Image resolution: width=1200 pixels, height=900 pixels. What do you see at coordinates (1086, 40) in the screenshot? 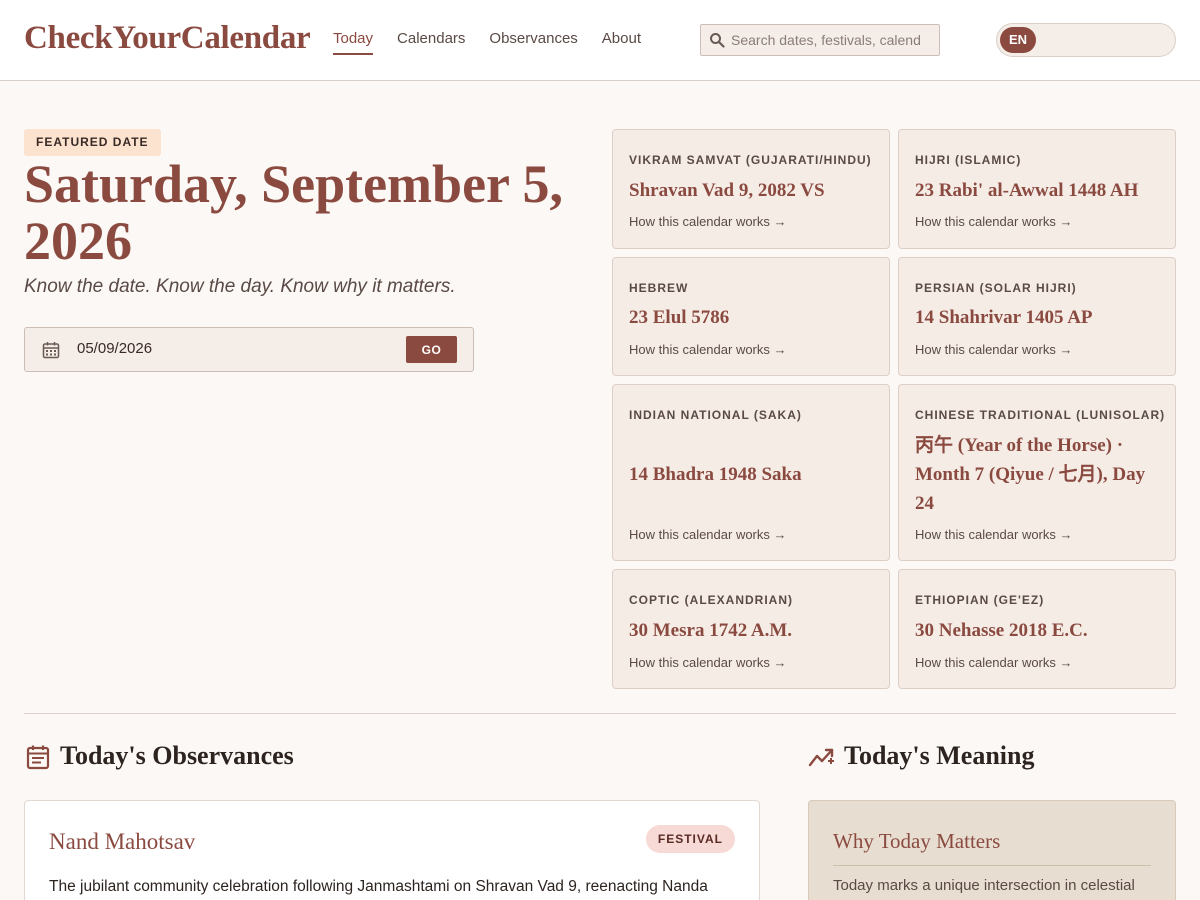
I see `language-switcher: EN` at bounding box center [1086, 40].